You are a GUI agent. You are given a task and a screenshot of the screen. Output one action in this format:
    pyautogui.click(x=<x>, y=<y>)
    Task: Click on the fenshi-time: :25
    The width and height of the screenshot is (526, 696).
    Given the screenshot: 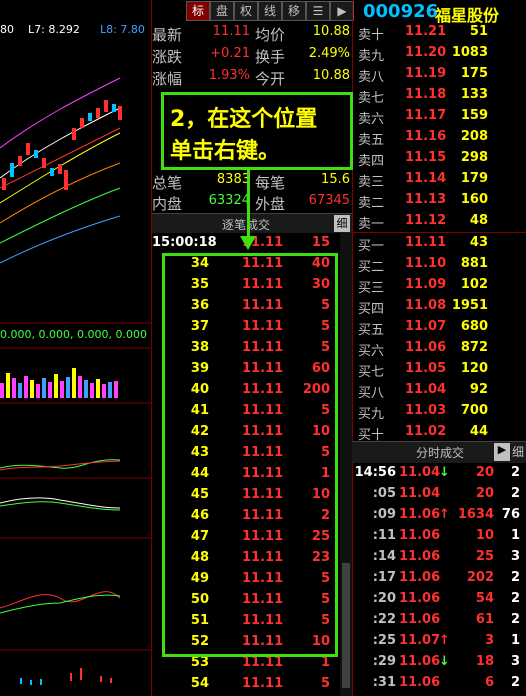 What is the action you would take?
    pyautogui.click(x=384, y=640)
    